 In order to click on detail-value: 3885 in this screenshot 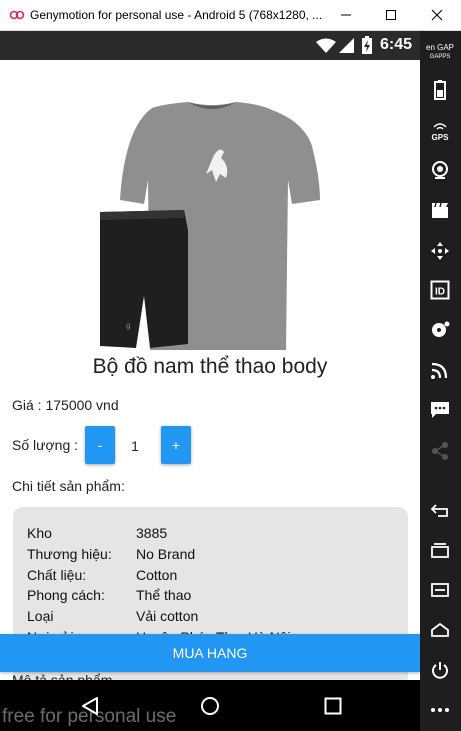, I will do `click(152, 533)`.